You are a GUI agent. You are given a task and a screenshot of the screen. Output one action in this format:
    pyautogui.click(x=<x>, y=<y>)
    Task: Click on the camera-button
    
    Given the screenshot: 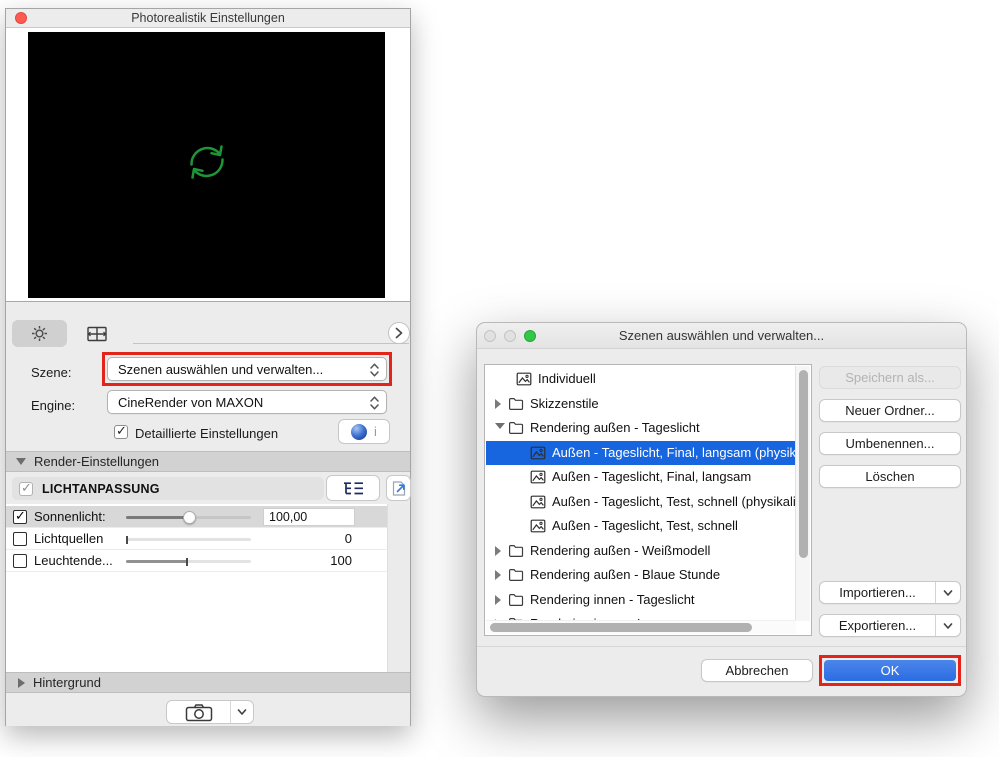 What is the action you would take?
    pyautogui.click(x=199, y=712)
    